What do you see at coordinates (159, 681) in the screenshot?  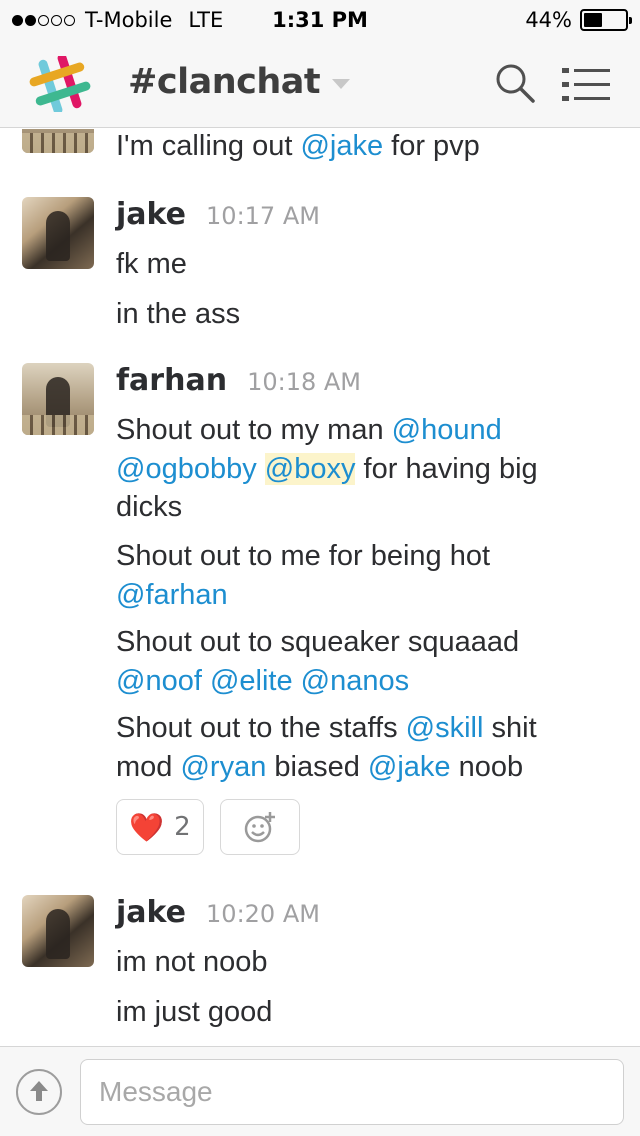 I see `mention-link: @noof` at bounding box center [159, 681].